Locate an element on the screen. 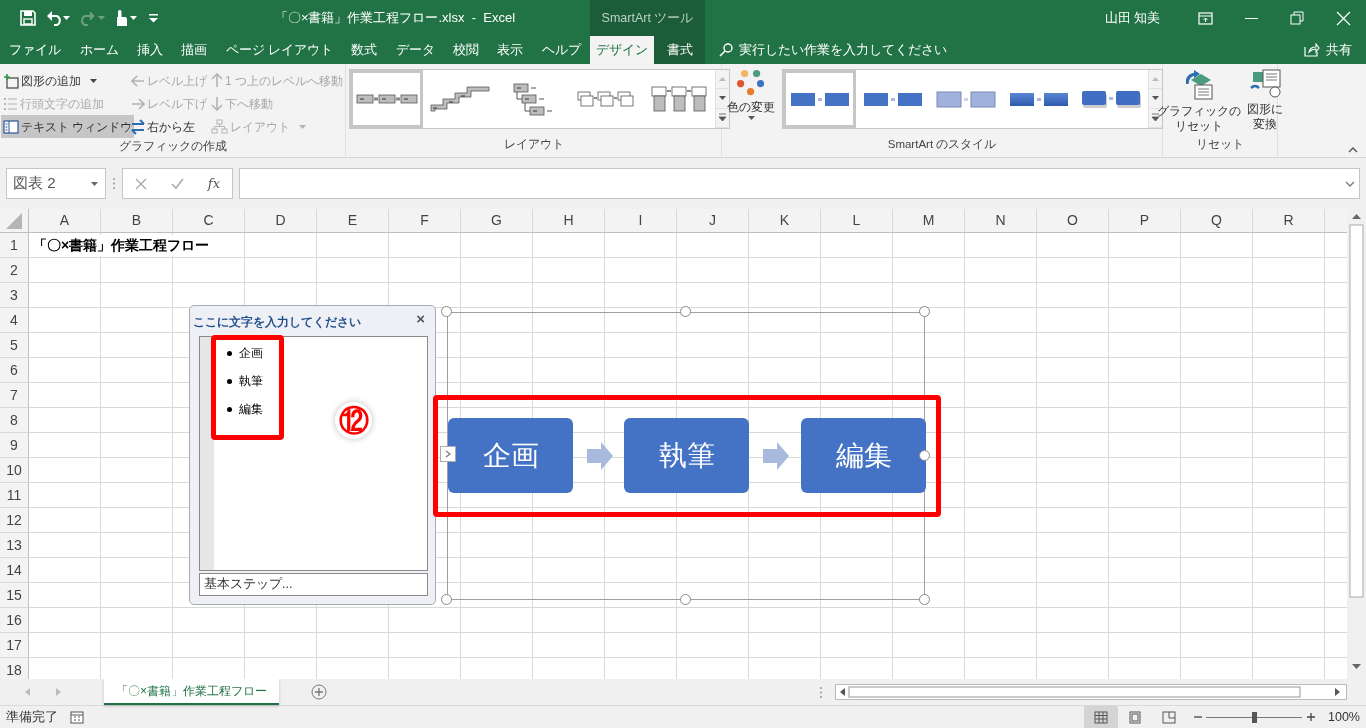  expand-tab is located at coordinates (448, 454).